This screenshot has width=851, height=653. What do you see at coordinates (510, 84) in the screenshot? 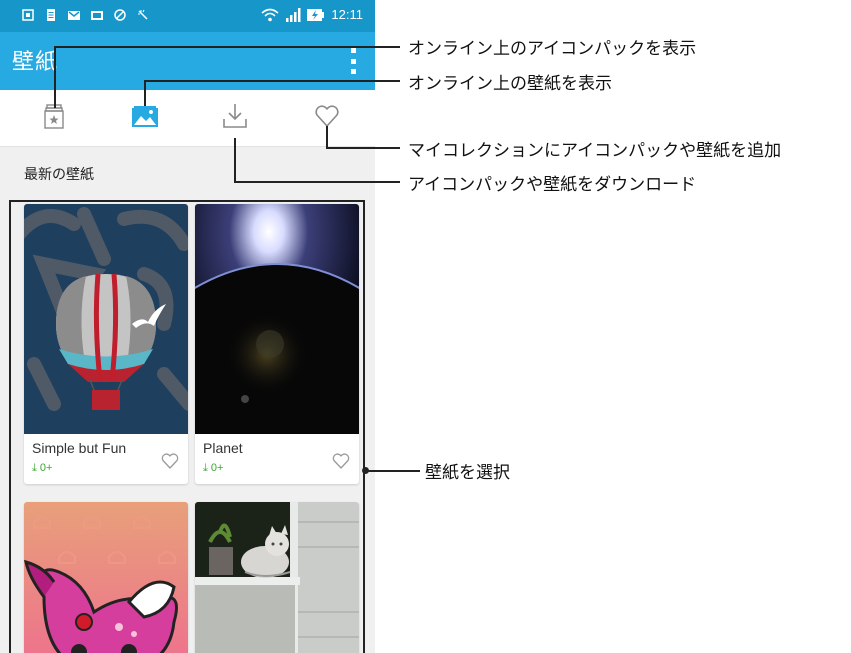
I see `callout-wallpaper-online: オンライン上の壁紙を表示` at bounding box center [510, 84].